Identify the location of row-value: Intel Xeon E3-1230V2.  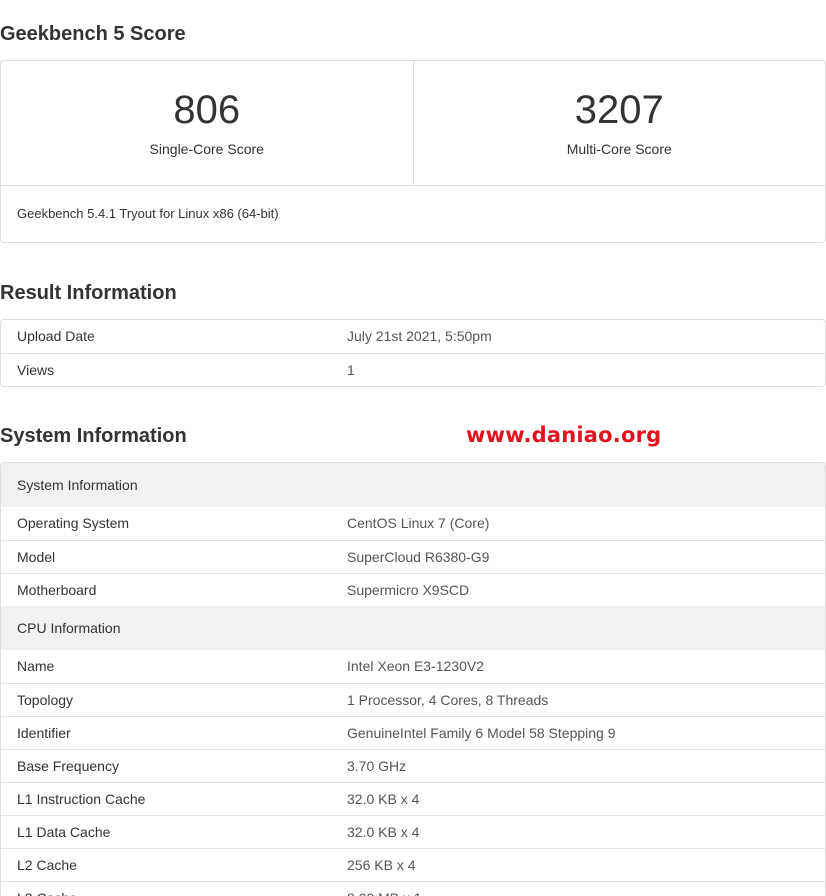
(415, 666).